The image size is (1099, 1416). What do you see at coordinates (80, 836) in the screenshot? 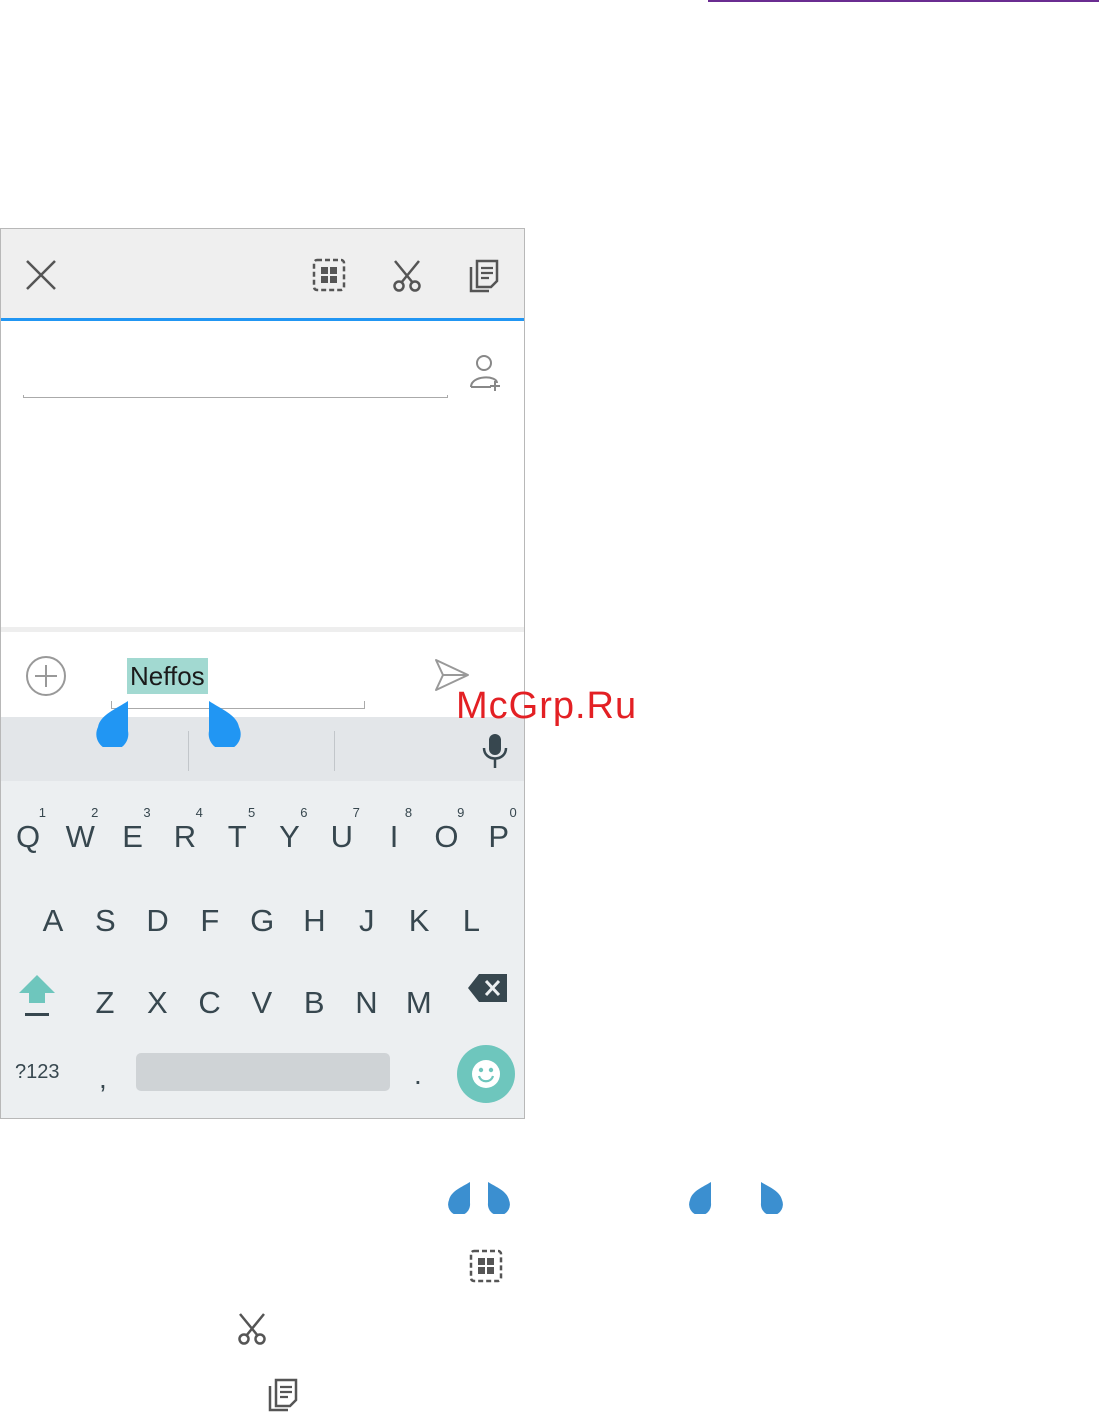
I see `key-label: W` at bounding box center [80, 836].